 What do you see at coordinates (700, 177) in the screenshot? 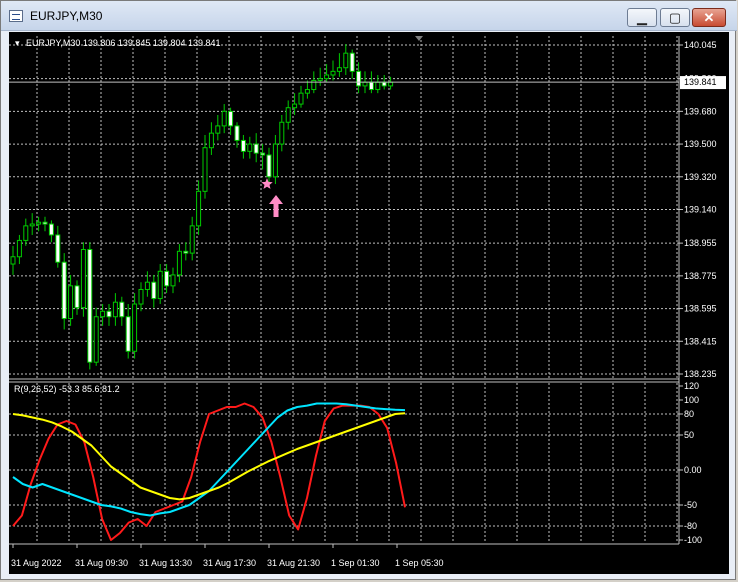
I see `price-tick-label: 139.320` at bounding box center [700, 177].